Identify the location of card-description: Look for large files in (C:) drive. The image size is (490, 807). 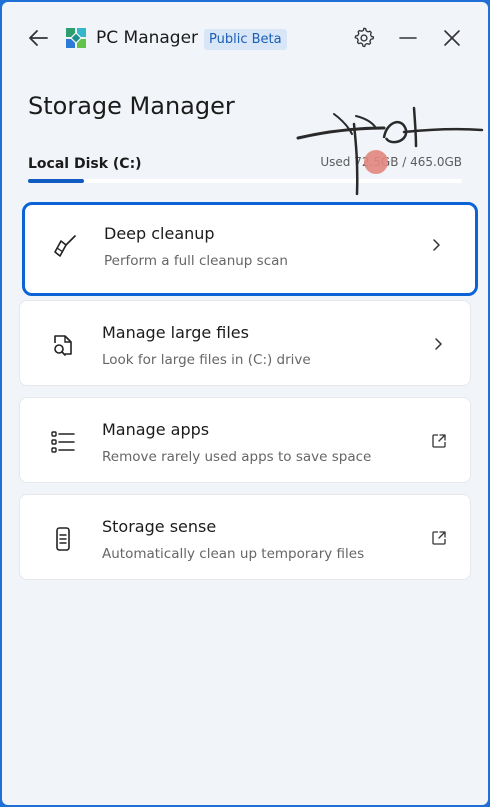
(206, 360).